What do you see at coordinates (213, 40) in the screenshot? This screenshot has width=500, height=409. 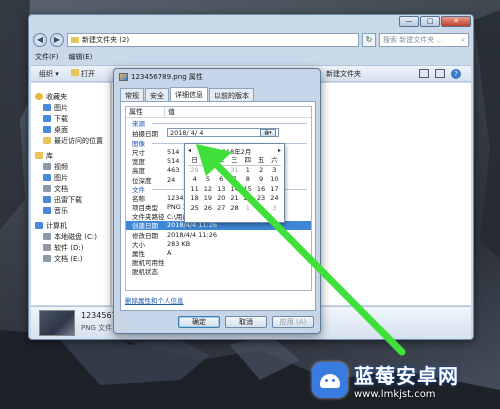 I see `address-bar: 新建文件夹 (2)` at bounding box center [213, 40].